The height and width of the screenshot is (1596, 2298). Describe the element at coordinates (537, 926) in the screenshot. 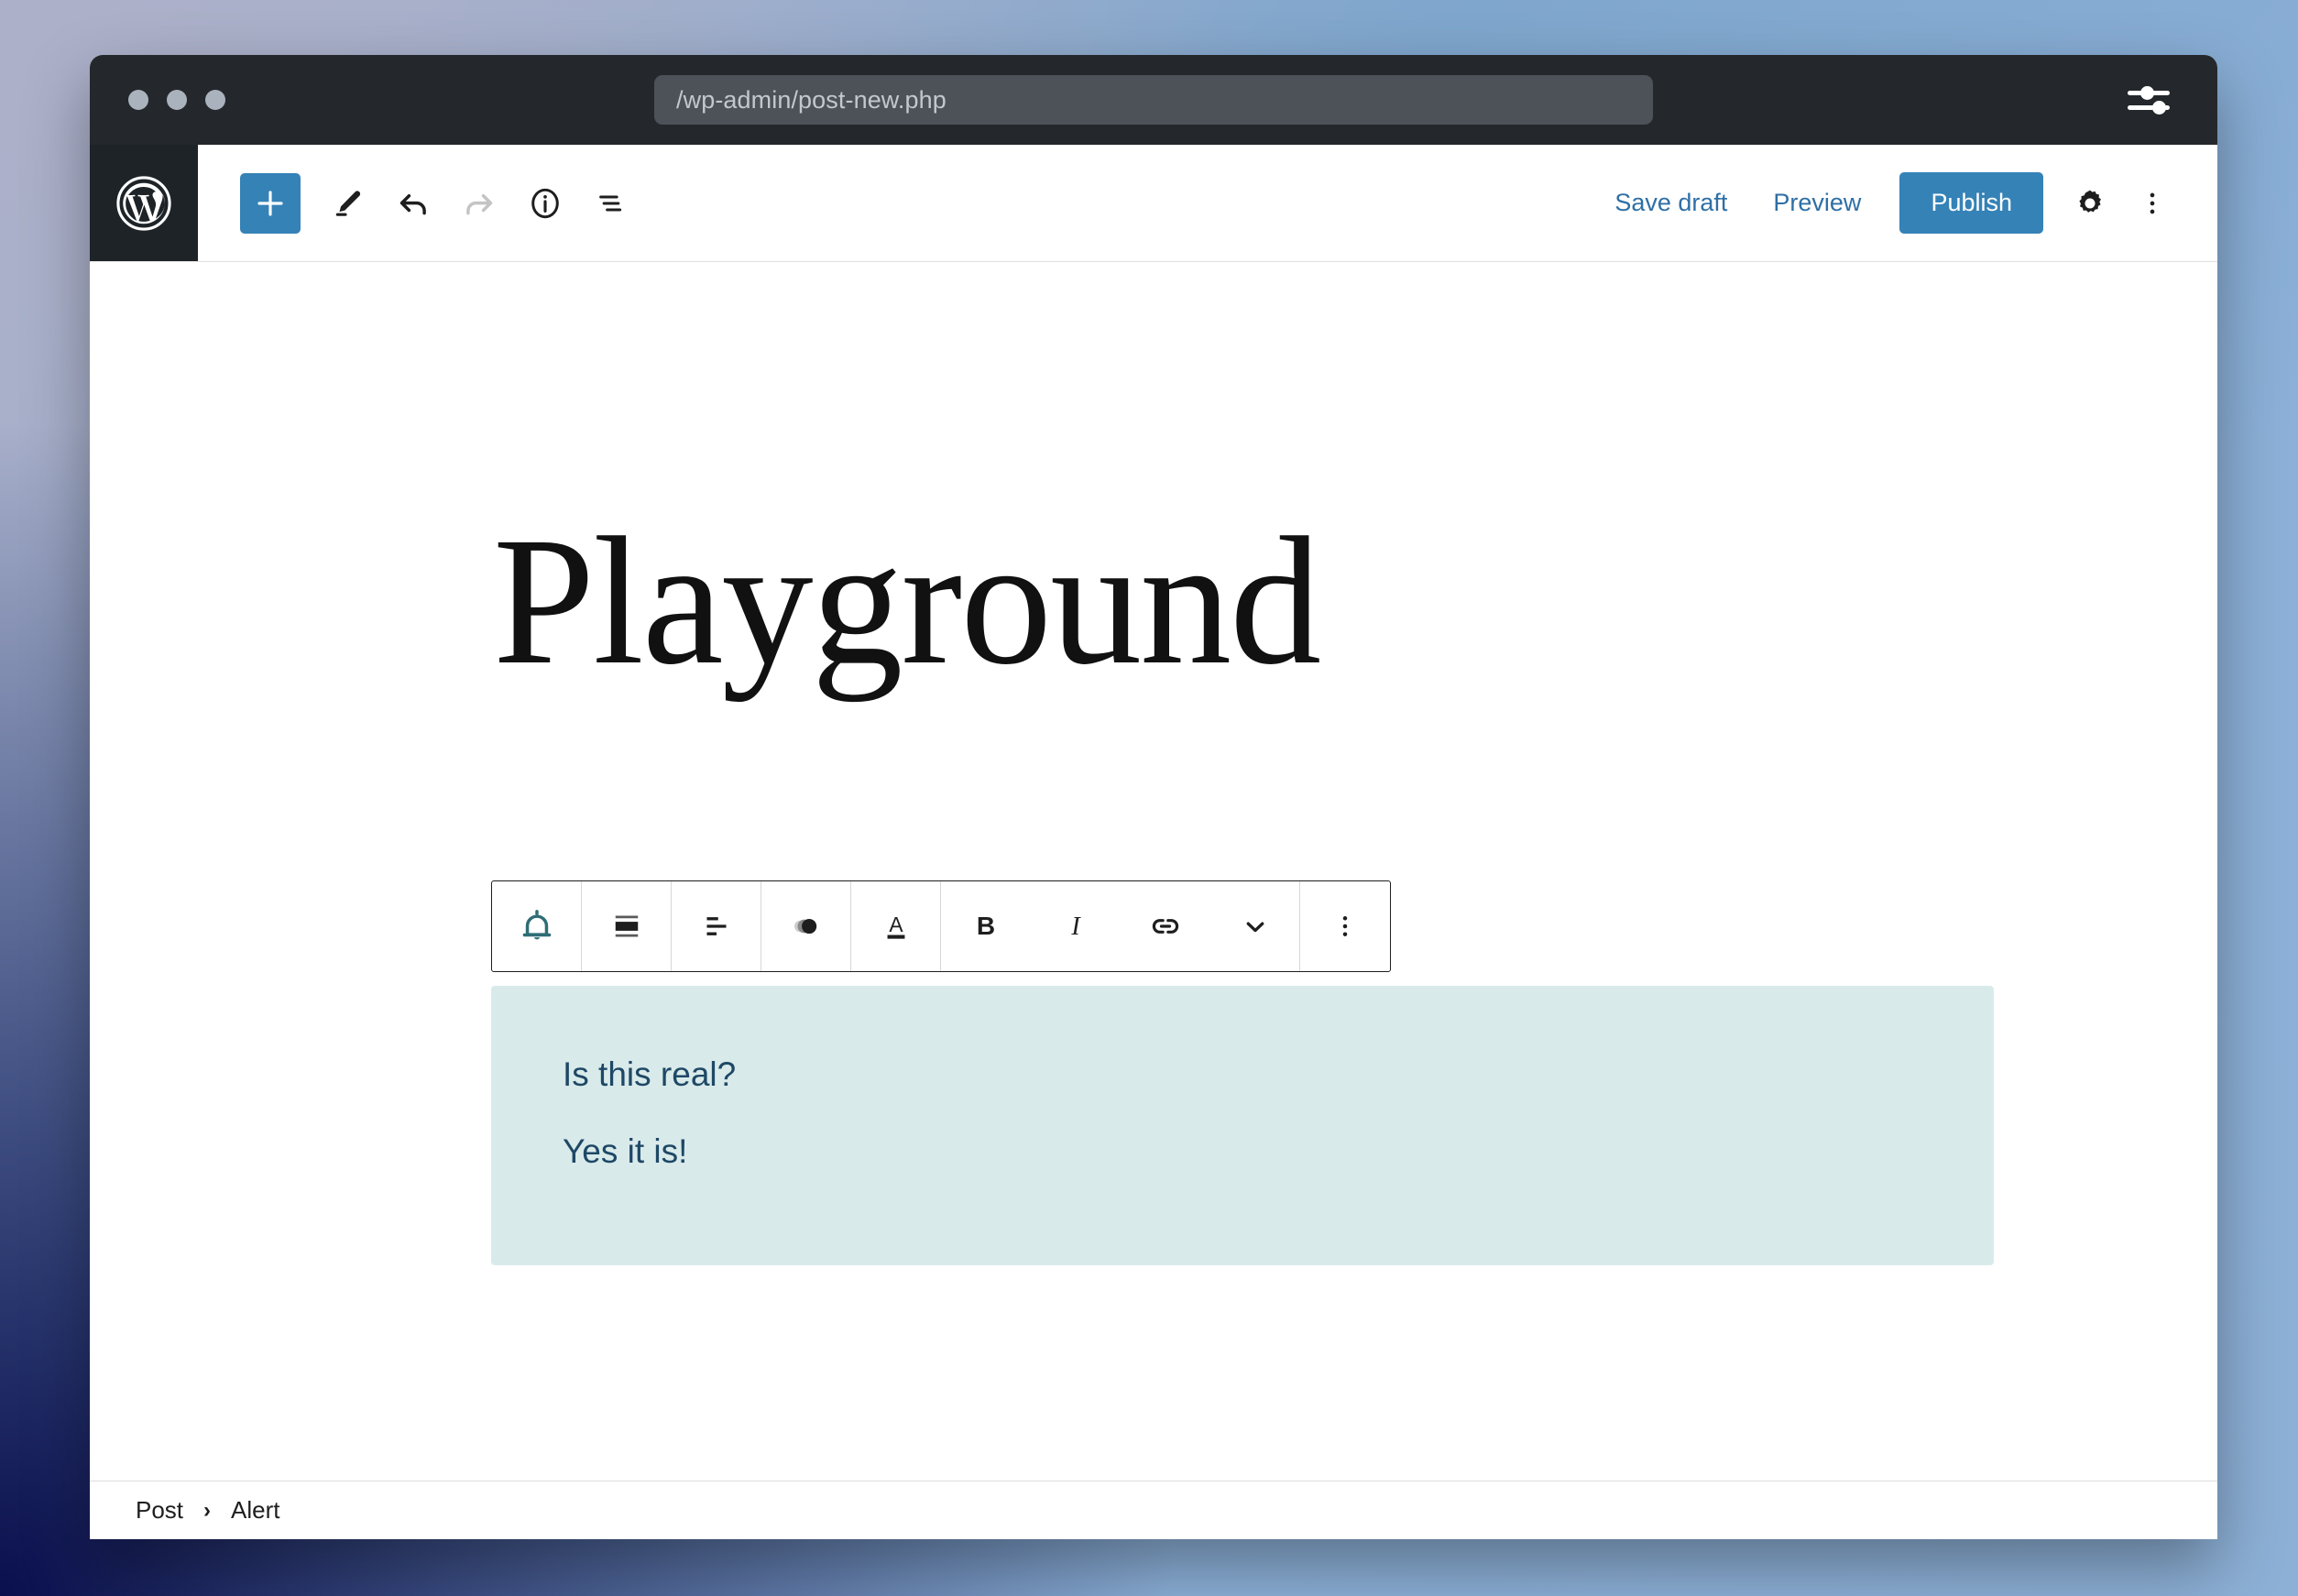

I see `block-type-bell-button` at that location.